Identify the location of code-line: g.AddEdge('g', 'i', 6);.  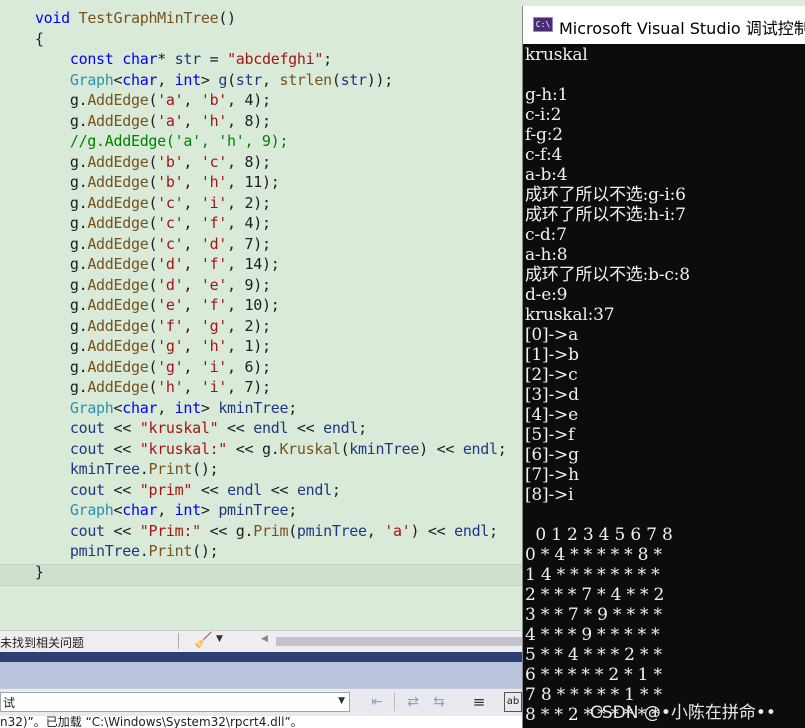
(135, 367).